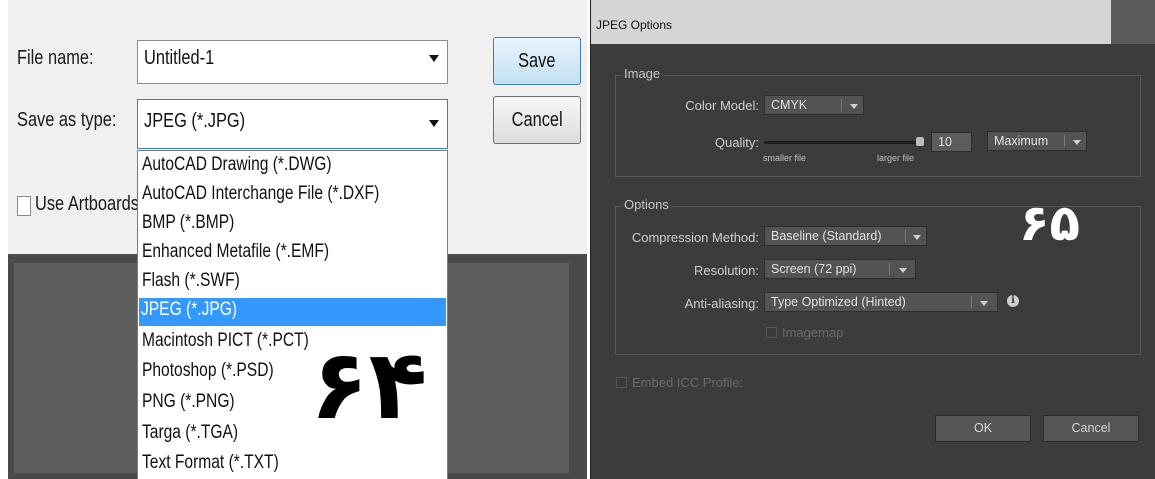 The image size is (1155, 479). I want to click on list-item: BMP (*.BMP), so click(292, 224).